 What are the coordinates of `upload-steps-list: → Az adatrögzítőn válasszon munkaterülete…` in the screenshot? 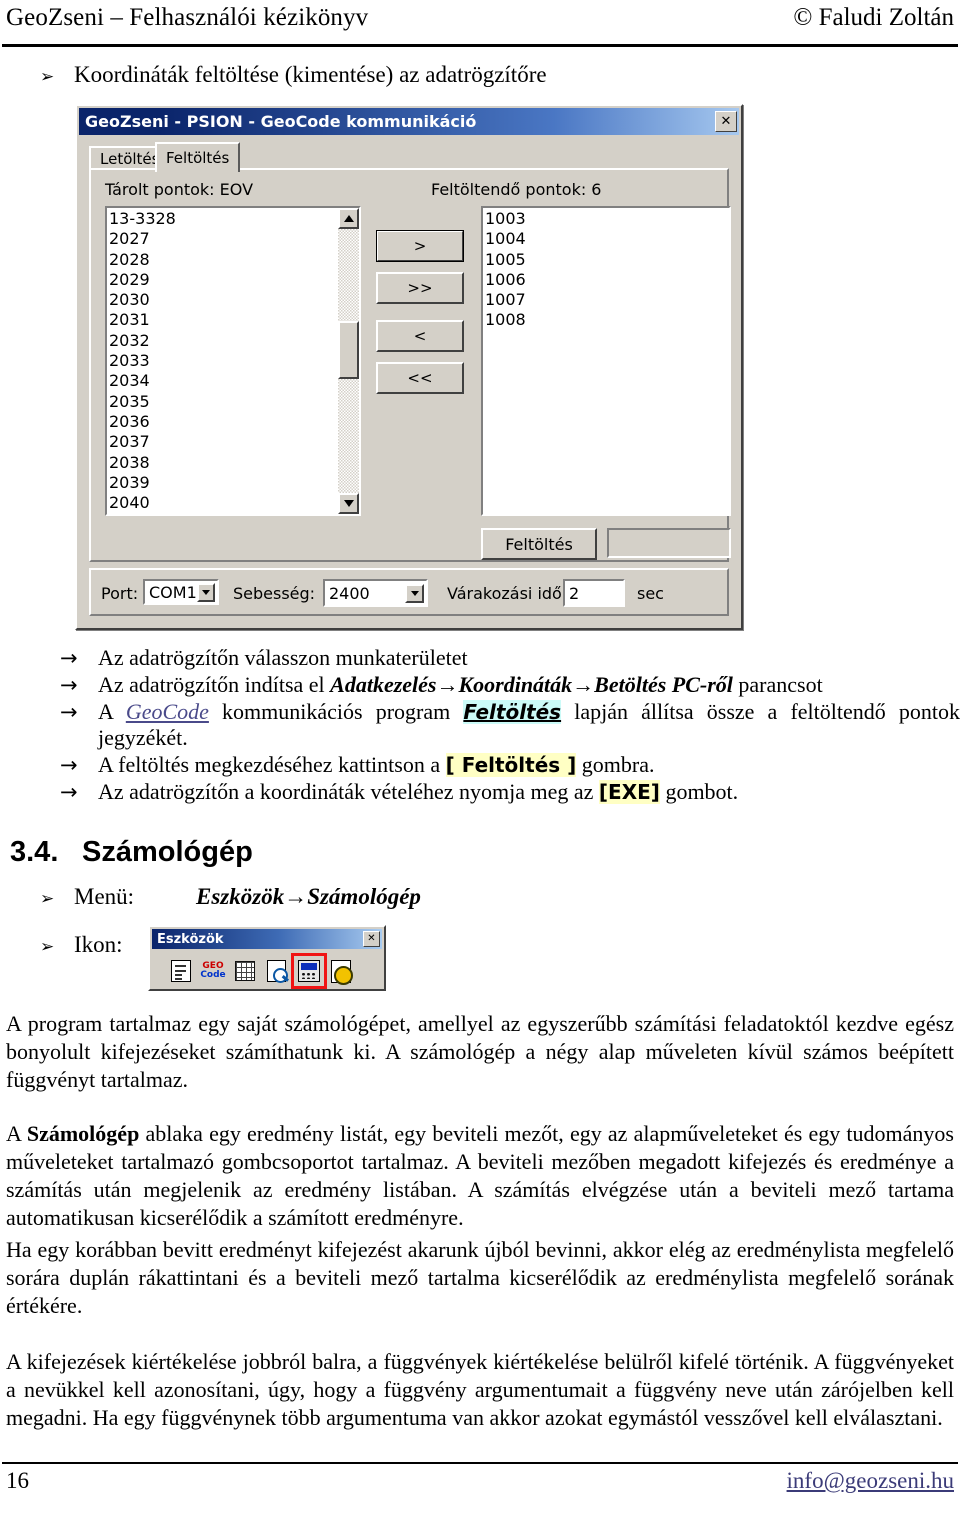 It's located at (510, 725).